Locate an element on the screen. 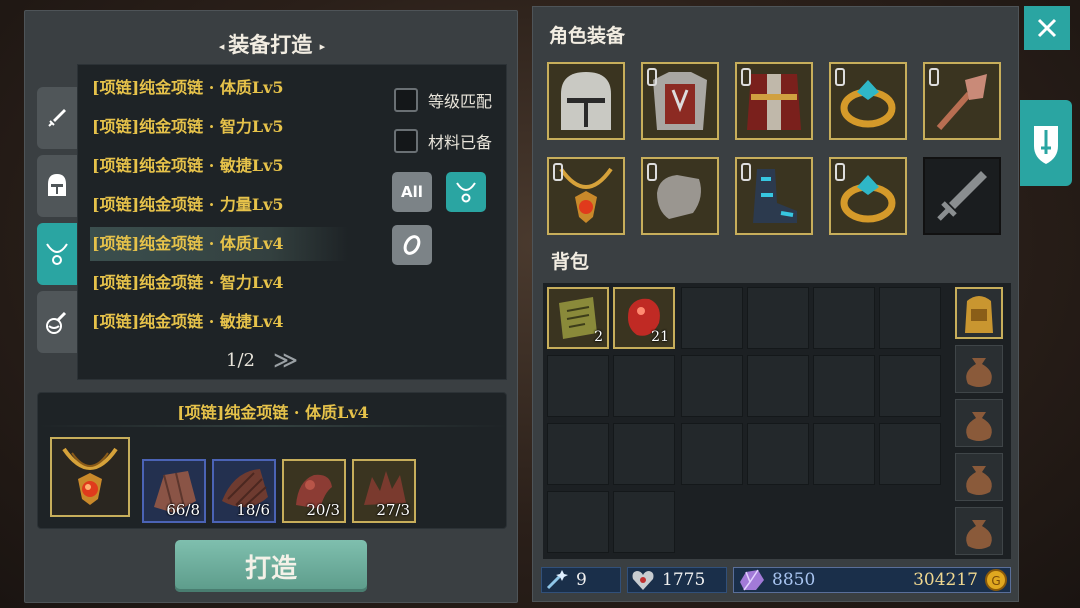  equip-slot-chest is located at coordinates (680, 101).